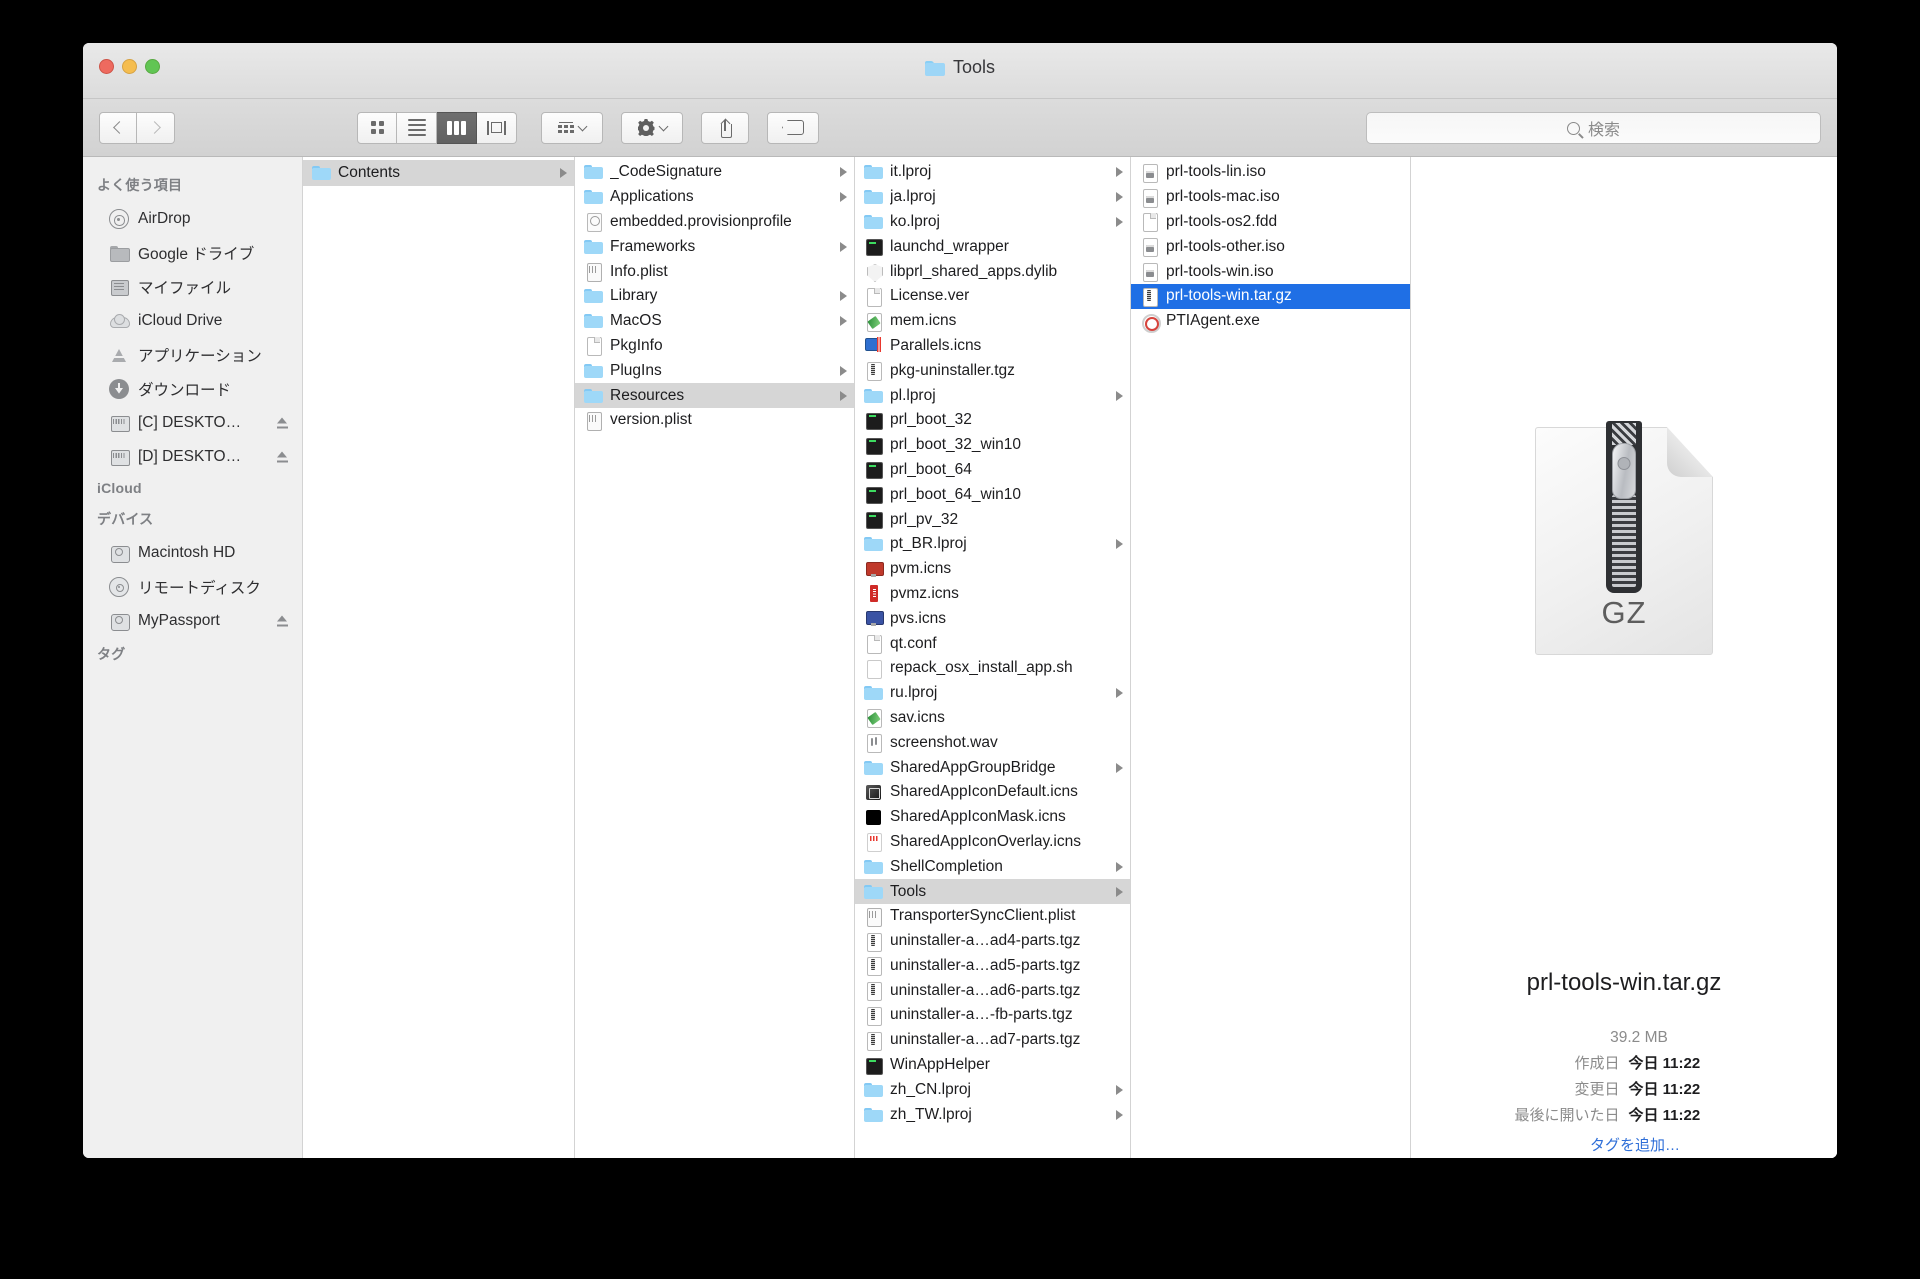 This screenshot has width=1920, height=1279. What do you see at coordinates (992, 1015) in the screenshot?
I see `file-row: uninstaller-a…-fb-parts.tgz` at bounding box center [992, 1015].